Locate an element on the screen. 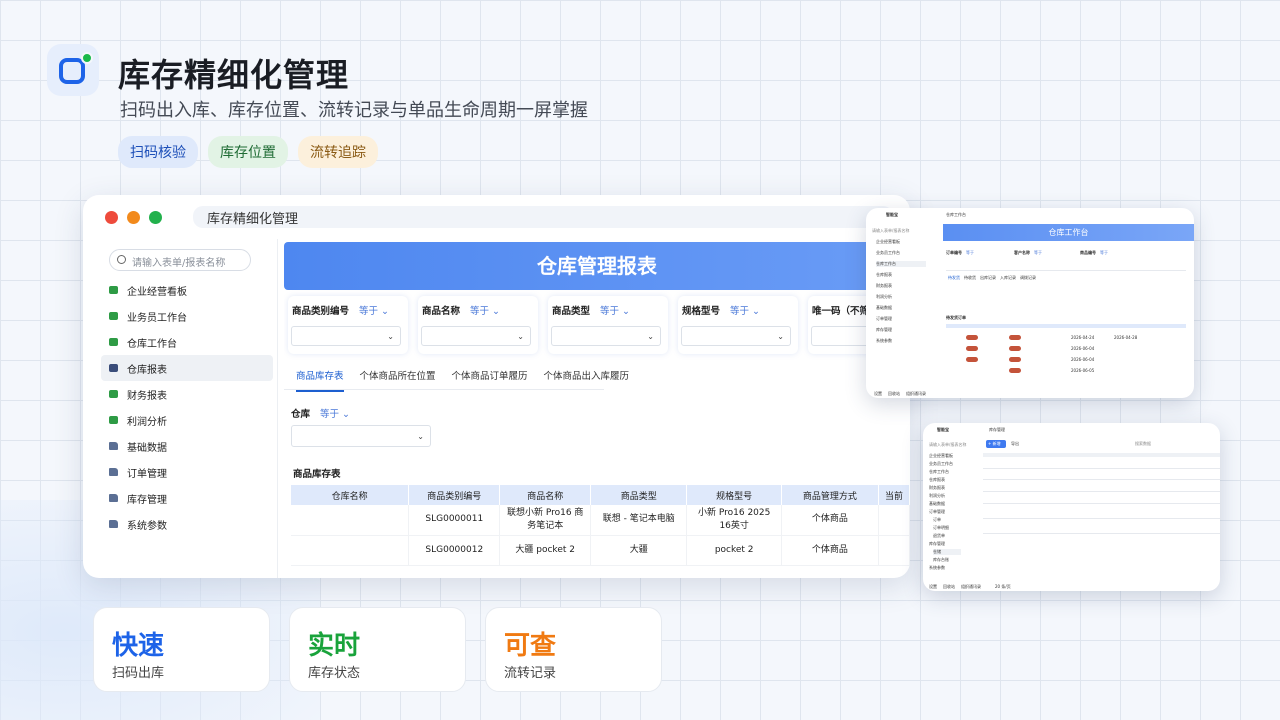 The image size is (1280, 720). mini-tab: 待发货 is located at coordinates (954, 278).